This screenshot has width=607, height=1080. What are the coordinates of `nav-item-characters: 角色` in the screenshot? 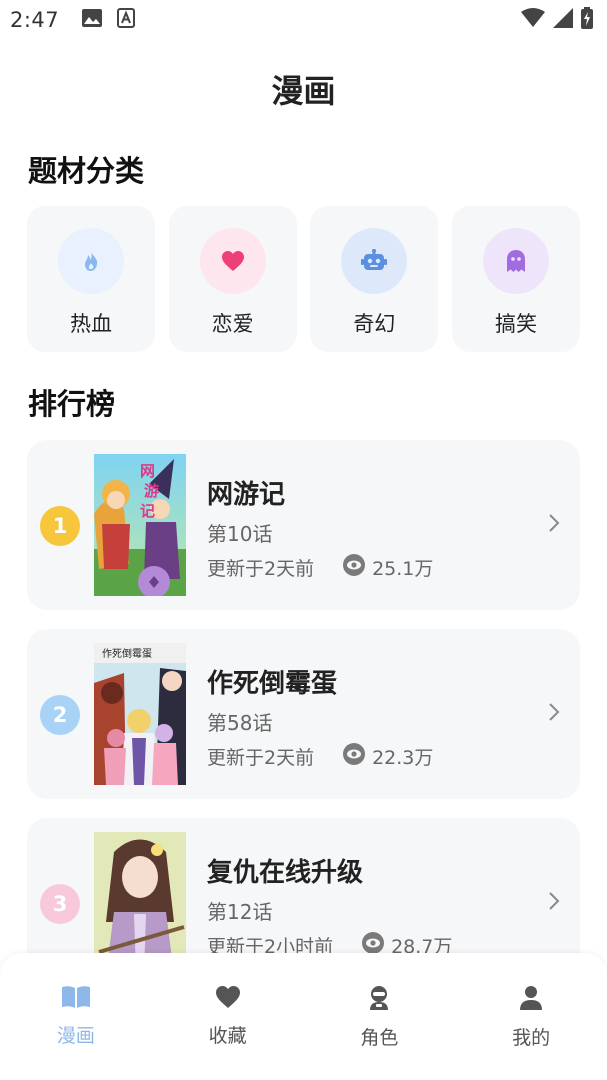 It's located at (380, 1016).